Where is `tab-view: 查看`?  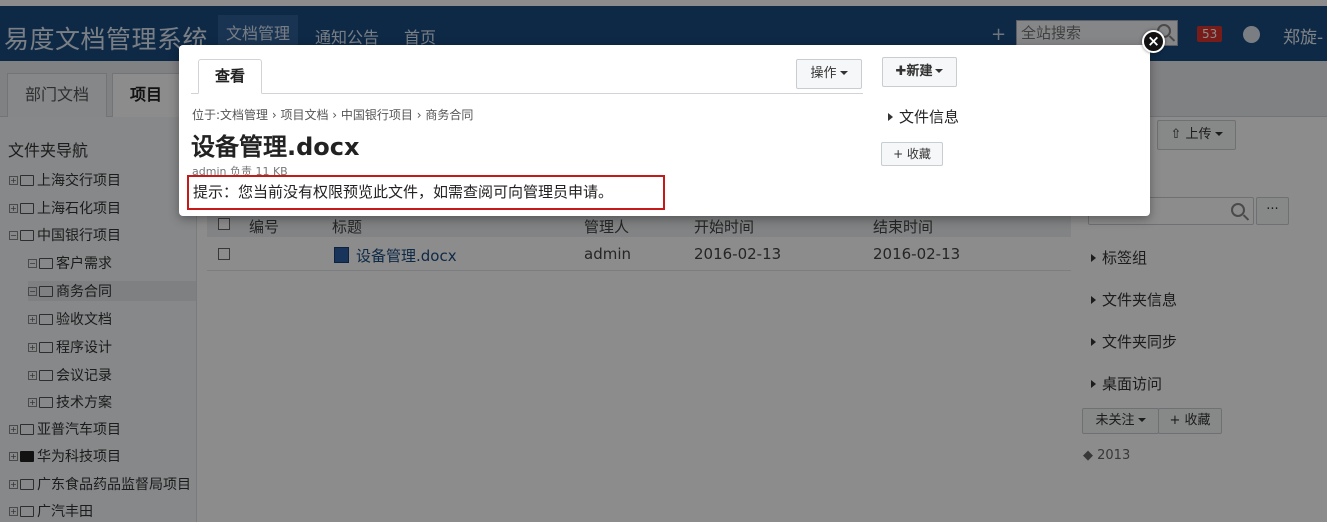
tab-view: 查看 is located at coordinates (230, 76).